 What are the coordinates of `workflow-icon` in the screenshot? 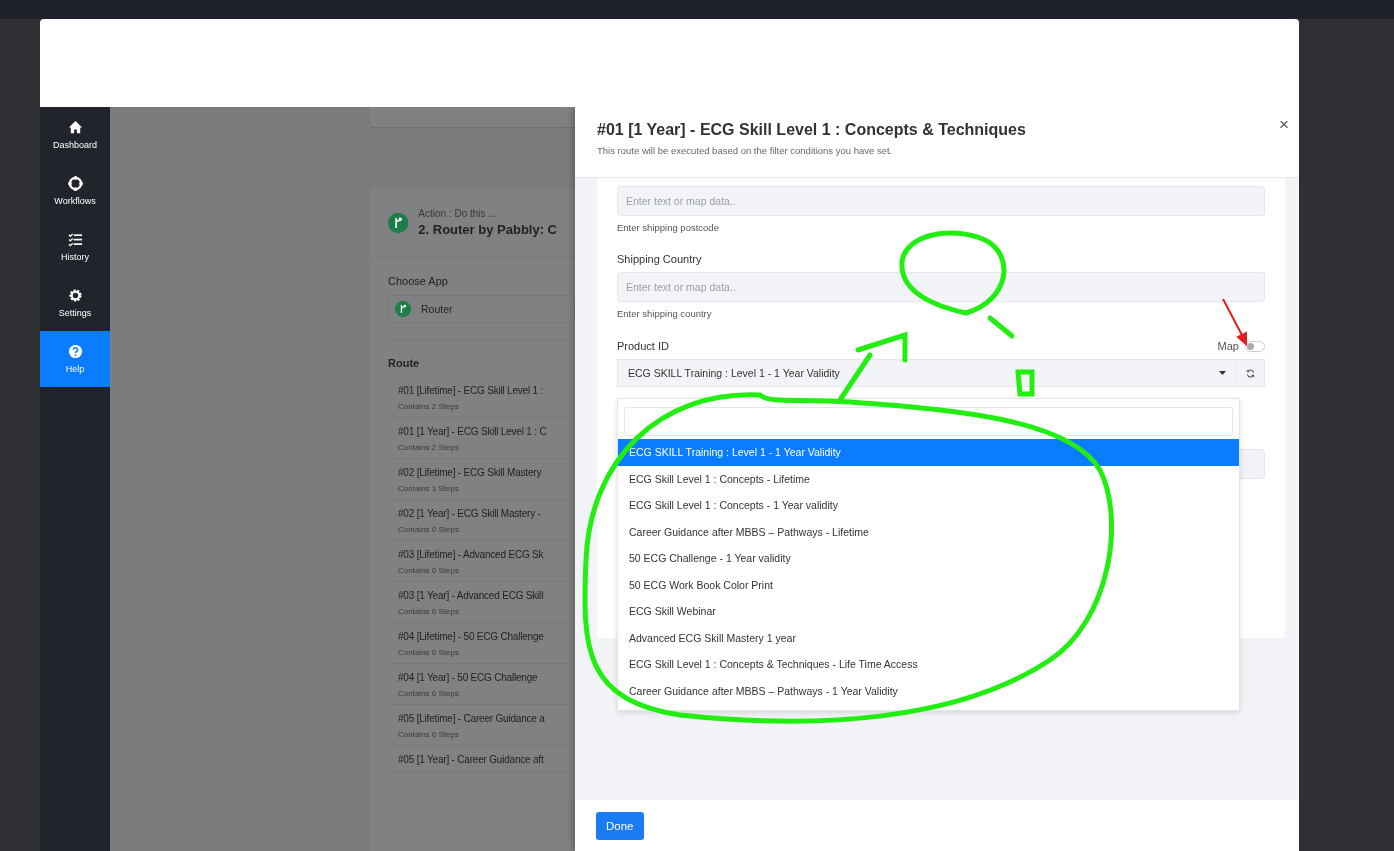 It's located at (75, 183).